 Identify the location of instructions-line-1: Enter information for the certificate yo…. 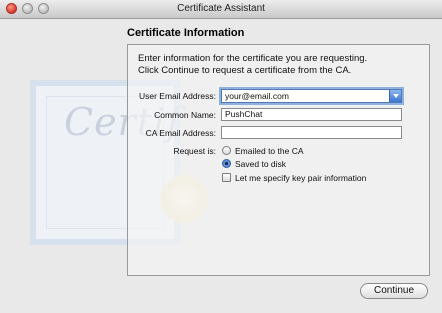
(253, 58).